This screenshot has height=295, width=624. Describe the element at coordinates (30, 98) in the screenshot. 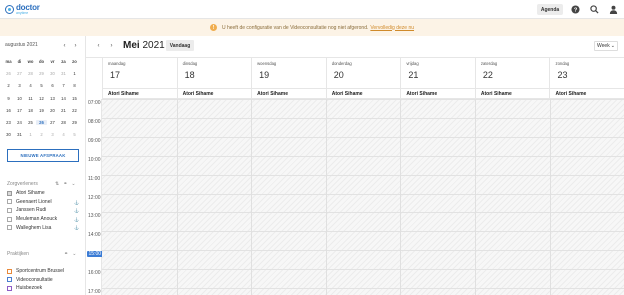

I see `mini-calendar-day: 11` at that location.